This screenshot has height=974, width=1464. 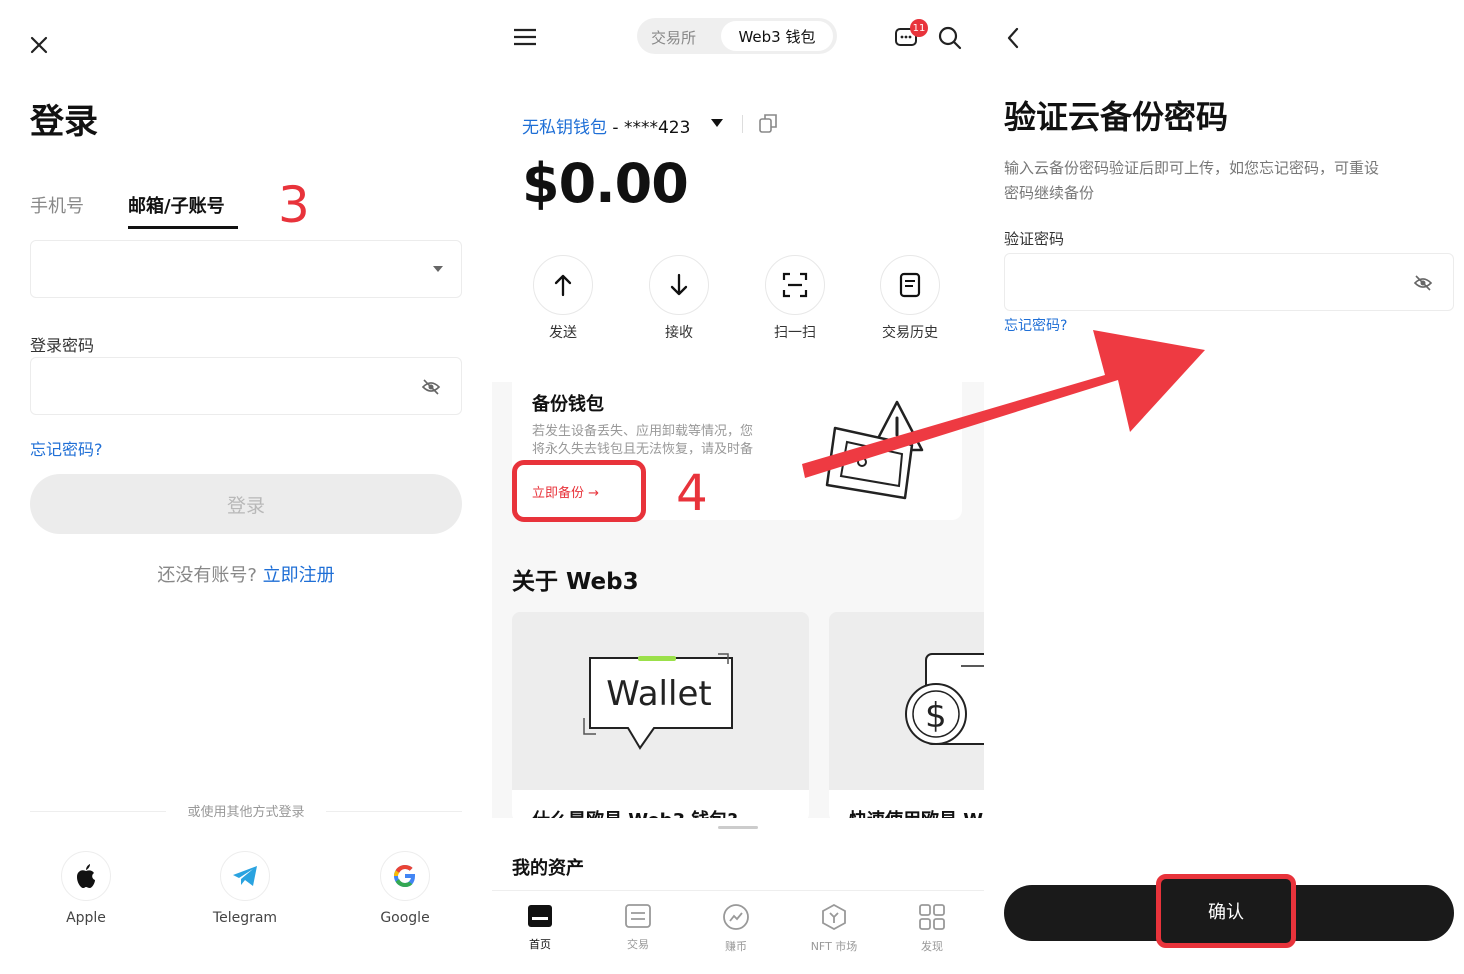 What do you see at coordinates (1013, 38) in the screenshot?
I see `back-chevron-icon` at bounding box center [1013, 38].